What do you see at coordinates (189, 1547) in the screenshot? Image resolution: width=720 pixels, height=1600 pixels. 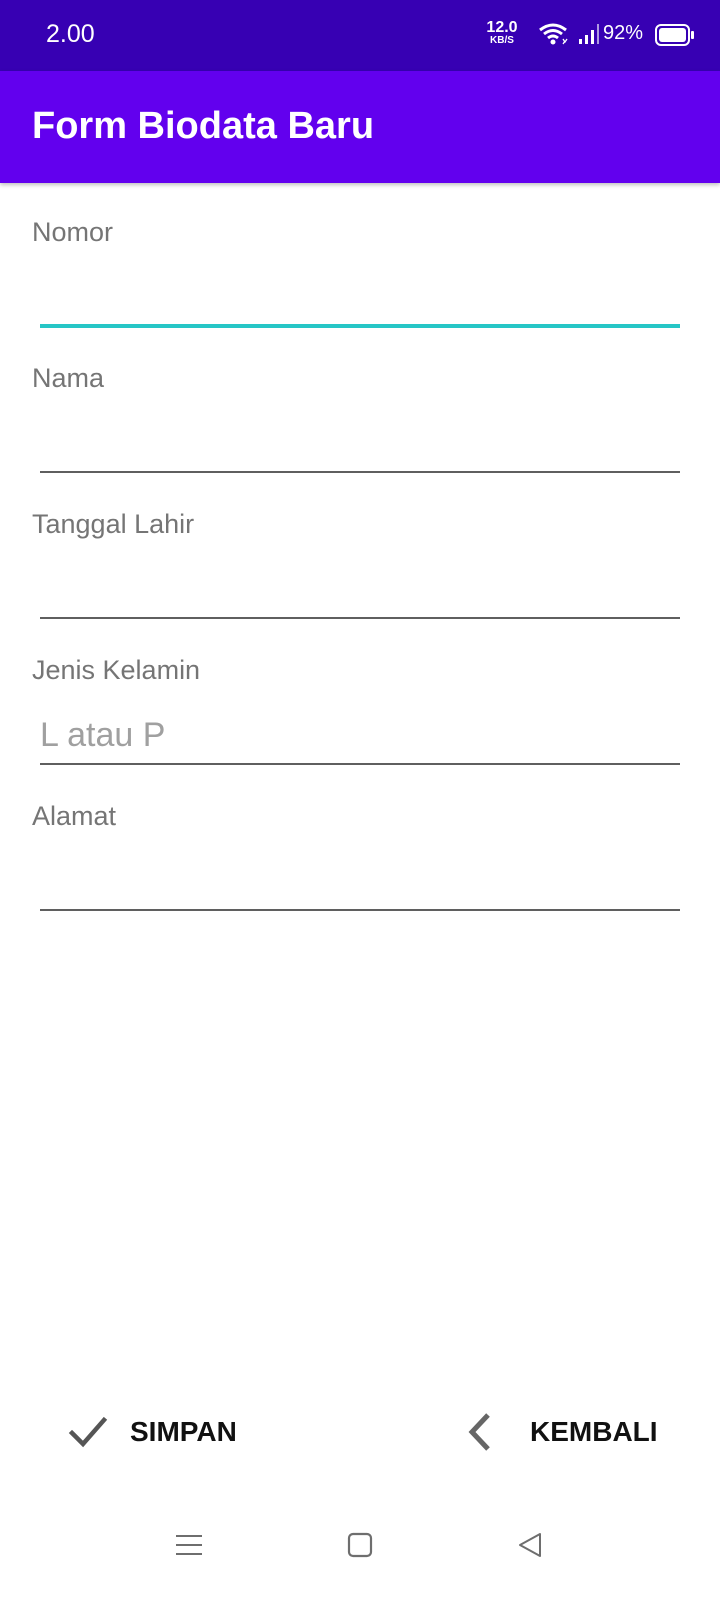 I see `menu-icon` at bounding box center [189, 1547].